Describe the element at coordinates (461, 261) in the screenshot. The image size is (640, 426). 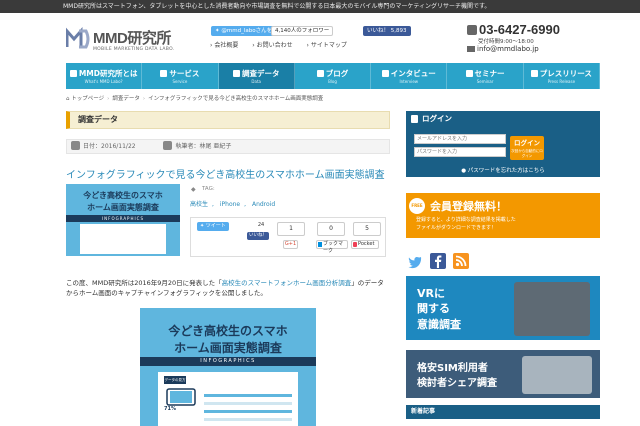
I see `rss-icon` at that location.